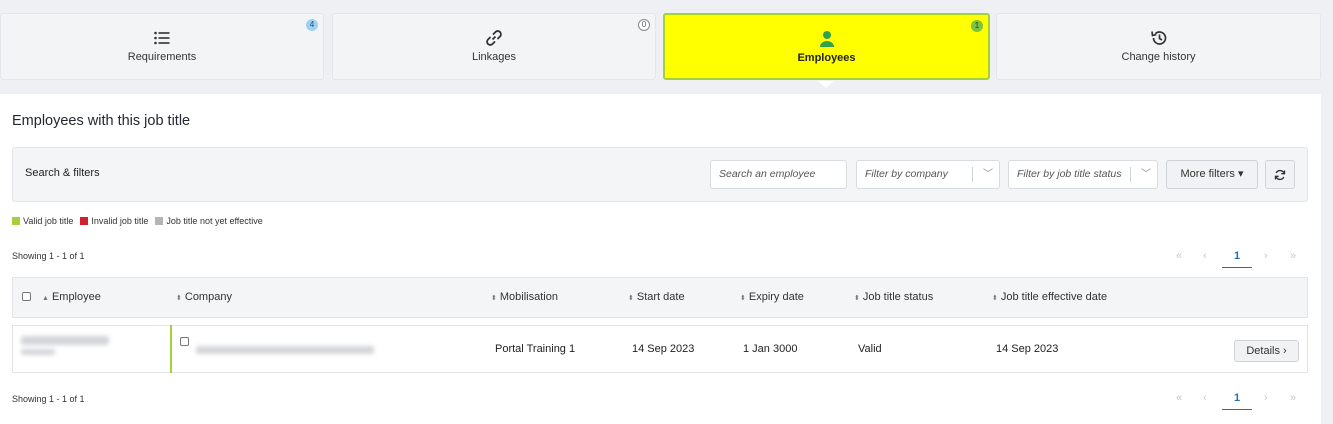  I want to click on pagination-bottom: « ‹ 1 › », so click(1241, 402).